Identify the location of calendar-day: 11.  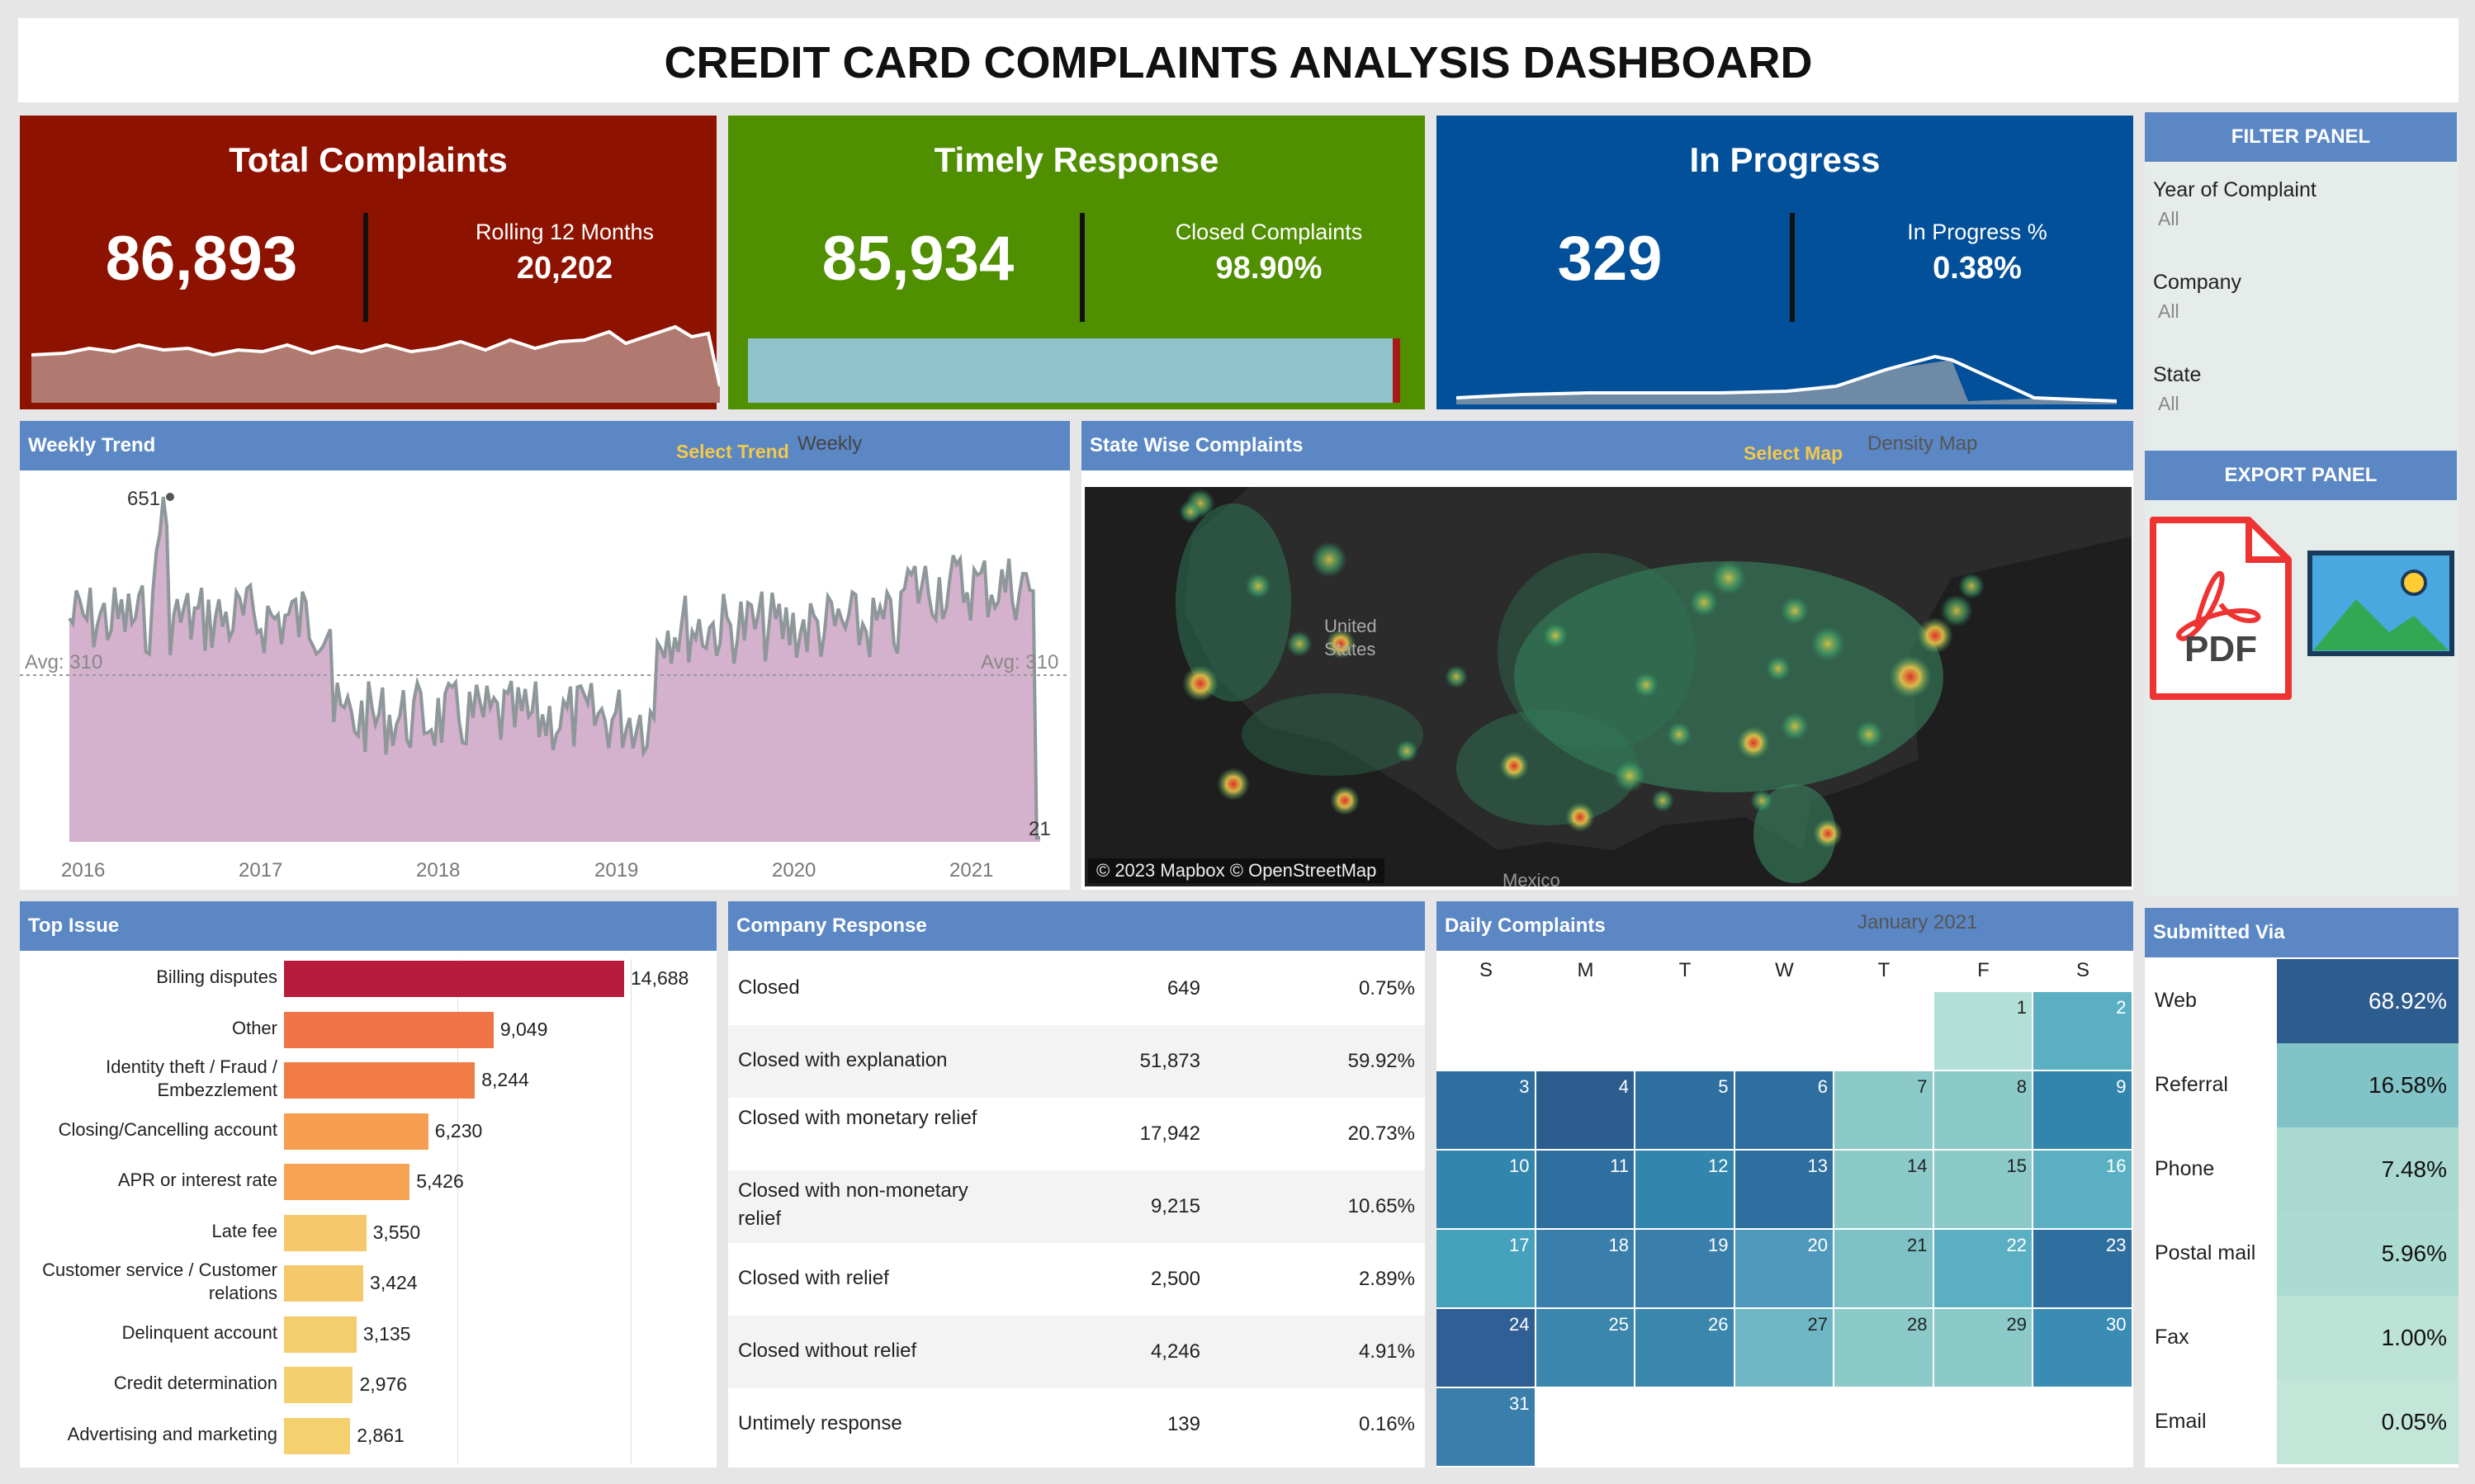
(1585, 1189).